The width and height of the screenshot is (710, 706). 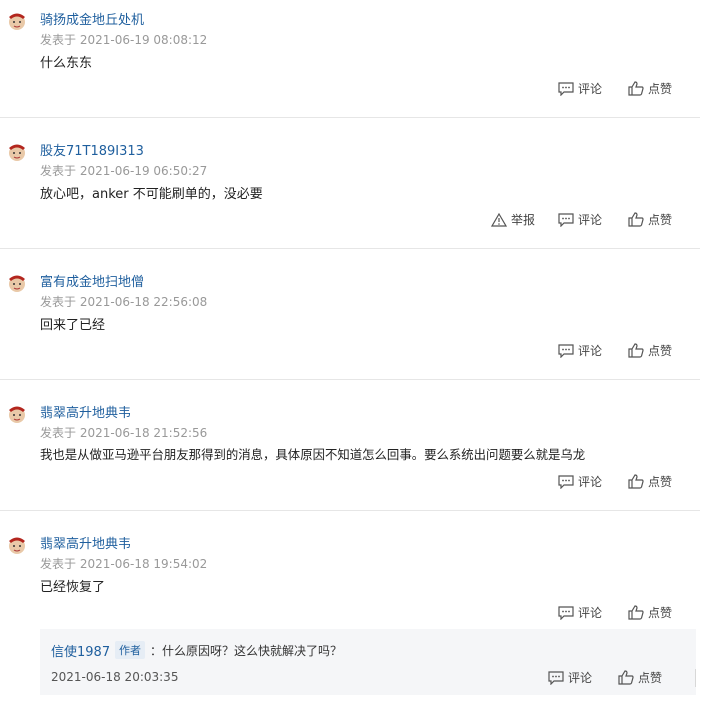 I want to click on report-button: 举报, so click(x=513, y=219).